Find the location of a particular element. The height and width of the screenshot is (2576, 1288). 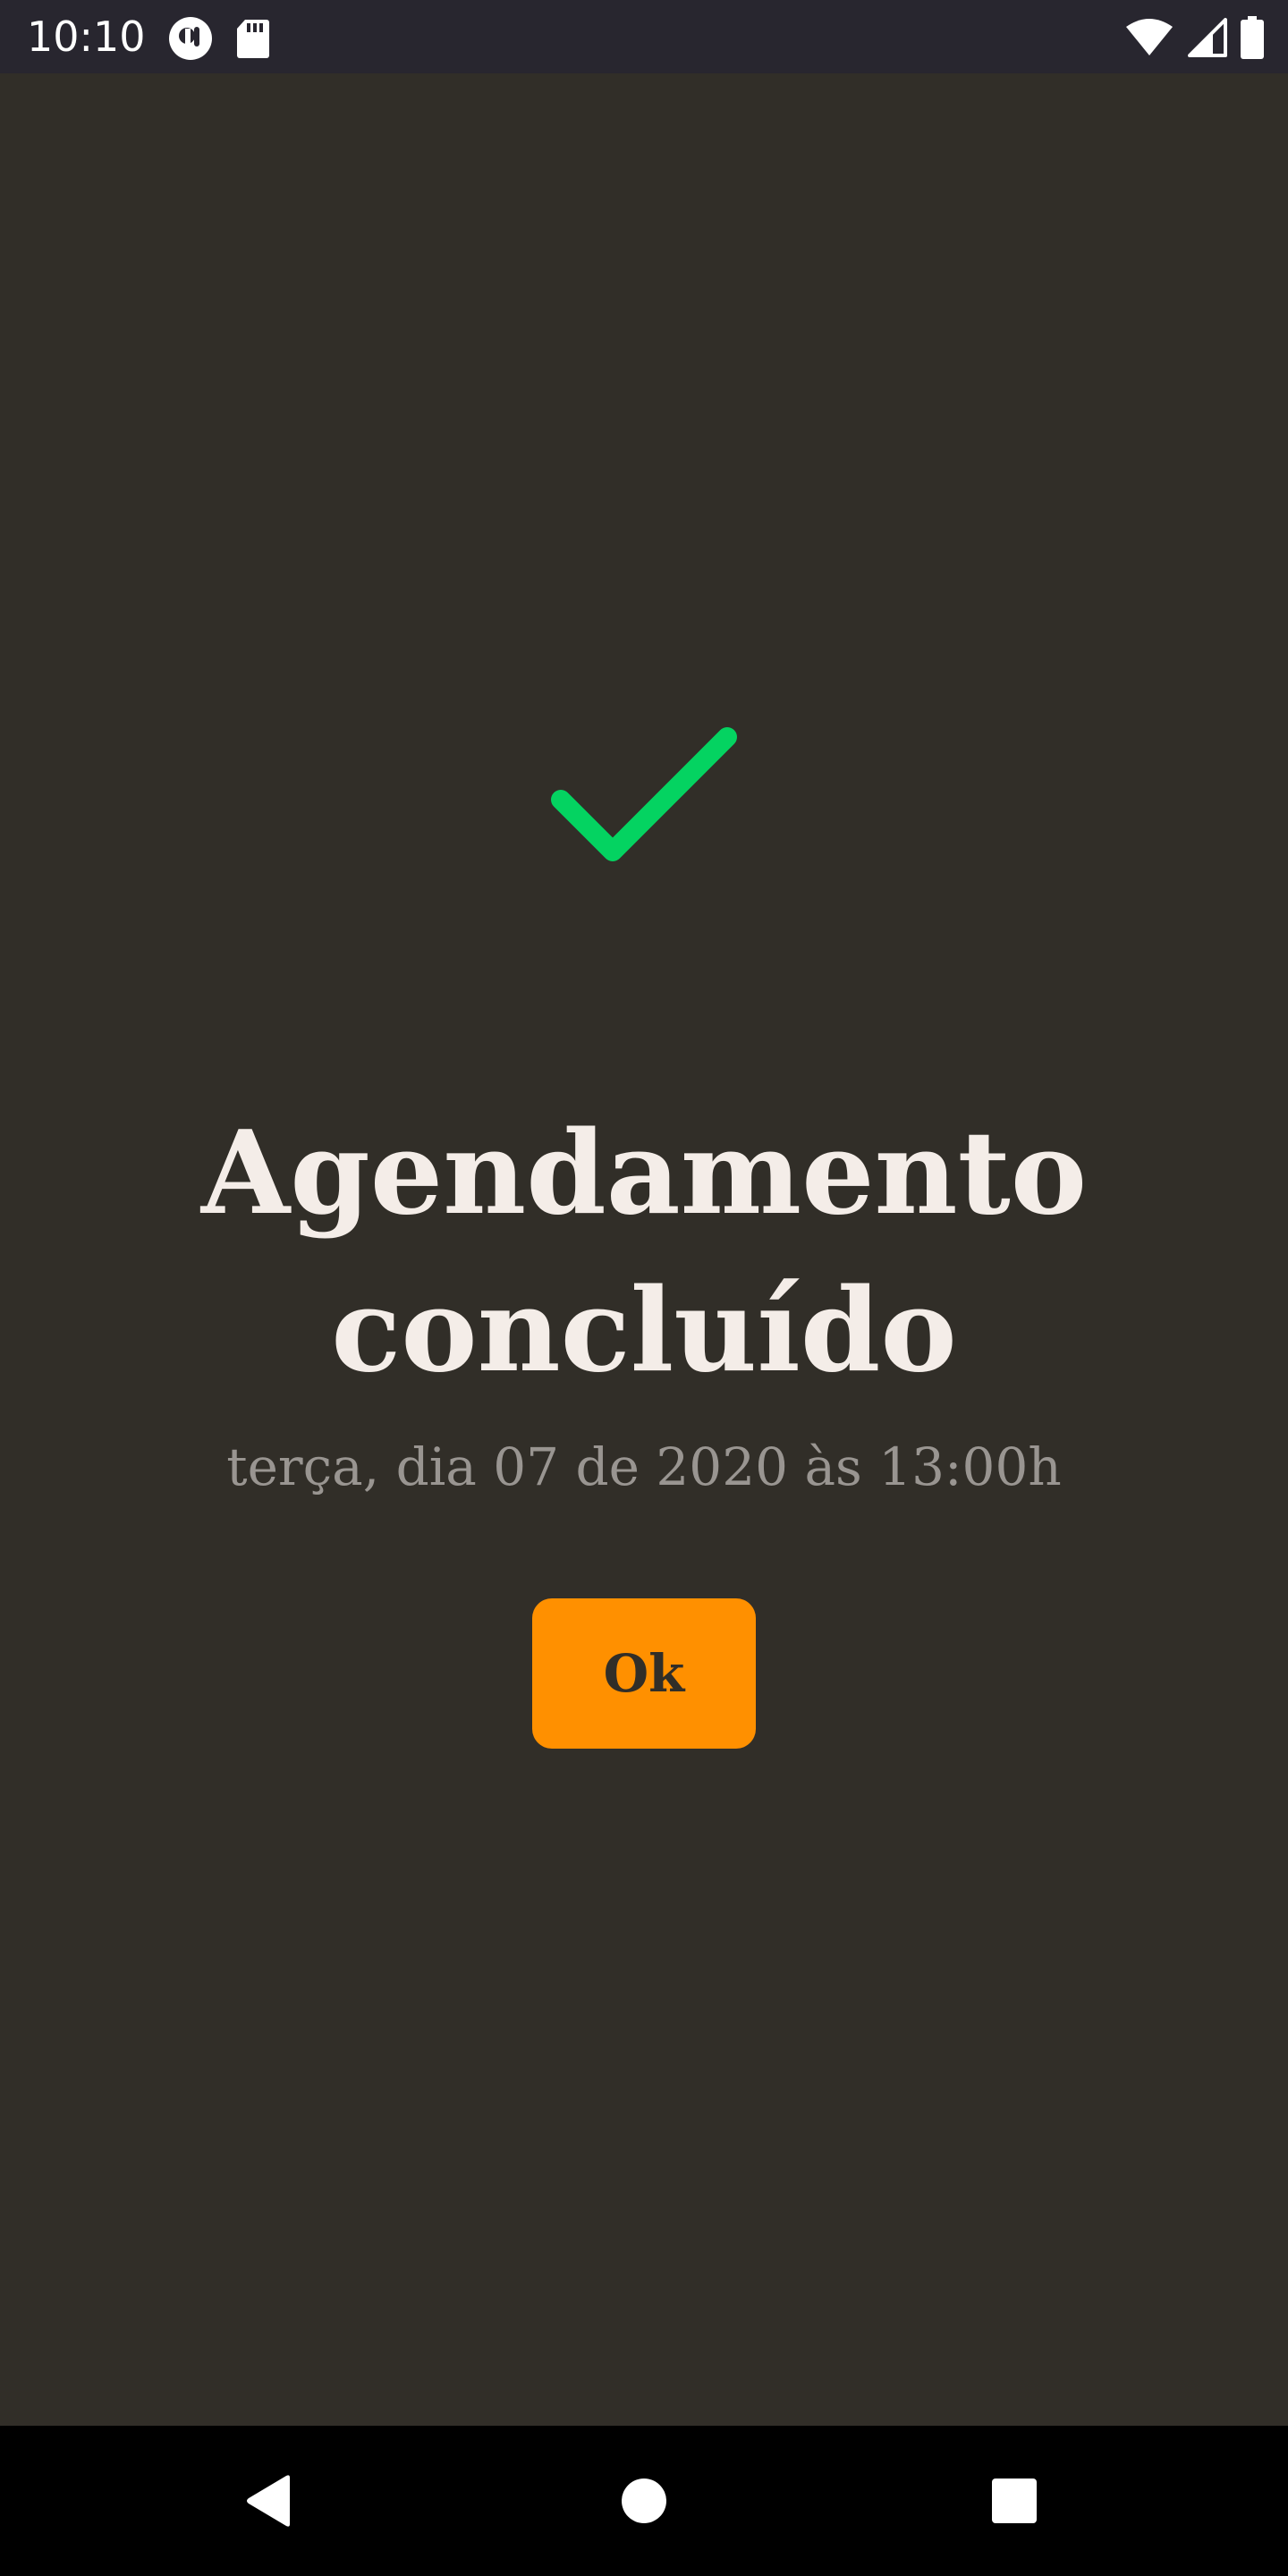

back-icon is located at coordinates (268, 2501).